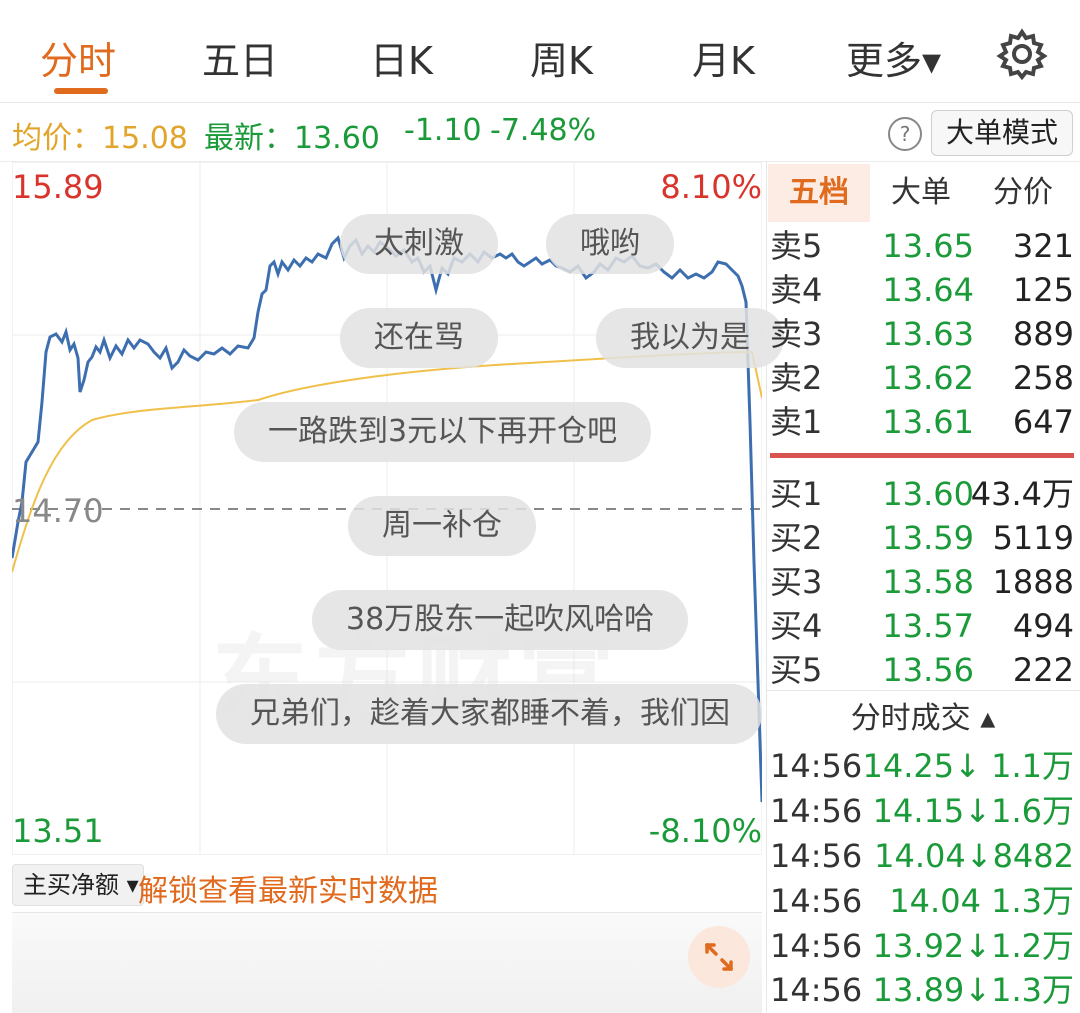  What do you see at coordinates (928, 494) in the screenshot?
I see `order-price: 13.60` at bounding box center [928, 494].